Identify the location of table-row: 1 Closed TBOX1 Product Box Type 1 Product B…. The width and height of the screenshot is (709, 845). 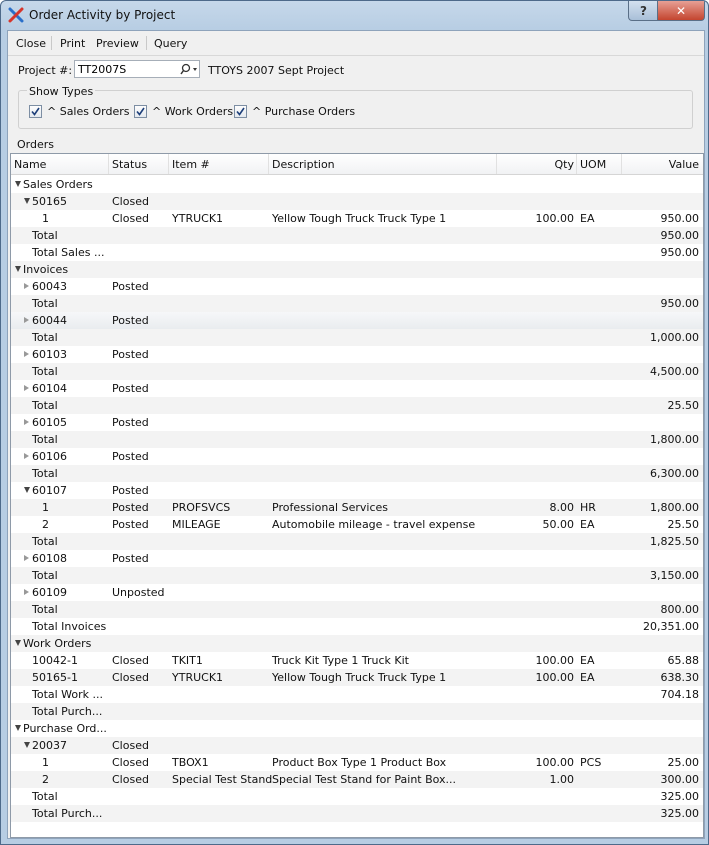
(357, 762).